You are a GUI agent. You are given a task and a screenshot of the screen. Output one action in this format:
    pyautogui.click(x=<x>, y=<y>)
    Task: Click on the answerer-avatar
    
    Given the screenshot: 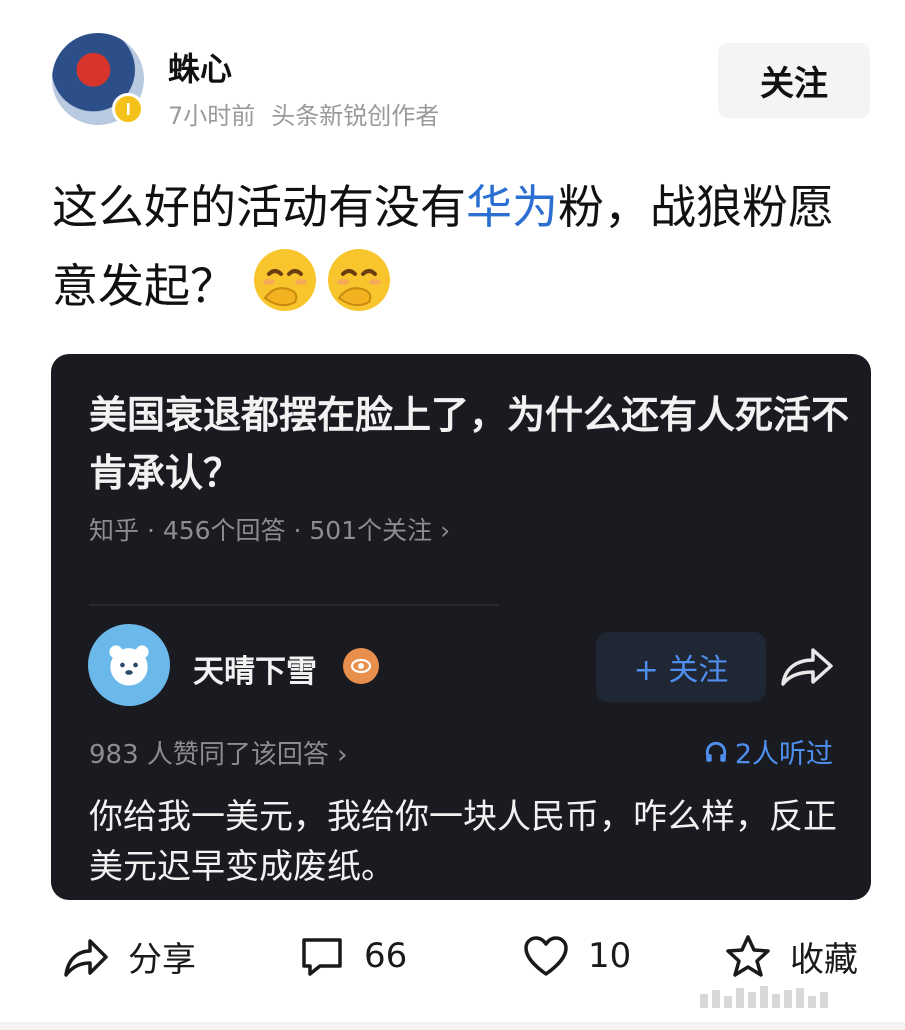 What is the action you would take?
    pyautogui.click(x=129, y=665)
    